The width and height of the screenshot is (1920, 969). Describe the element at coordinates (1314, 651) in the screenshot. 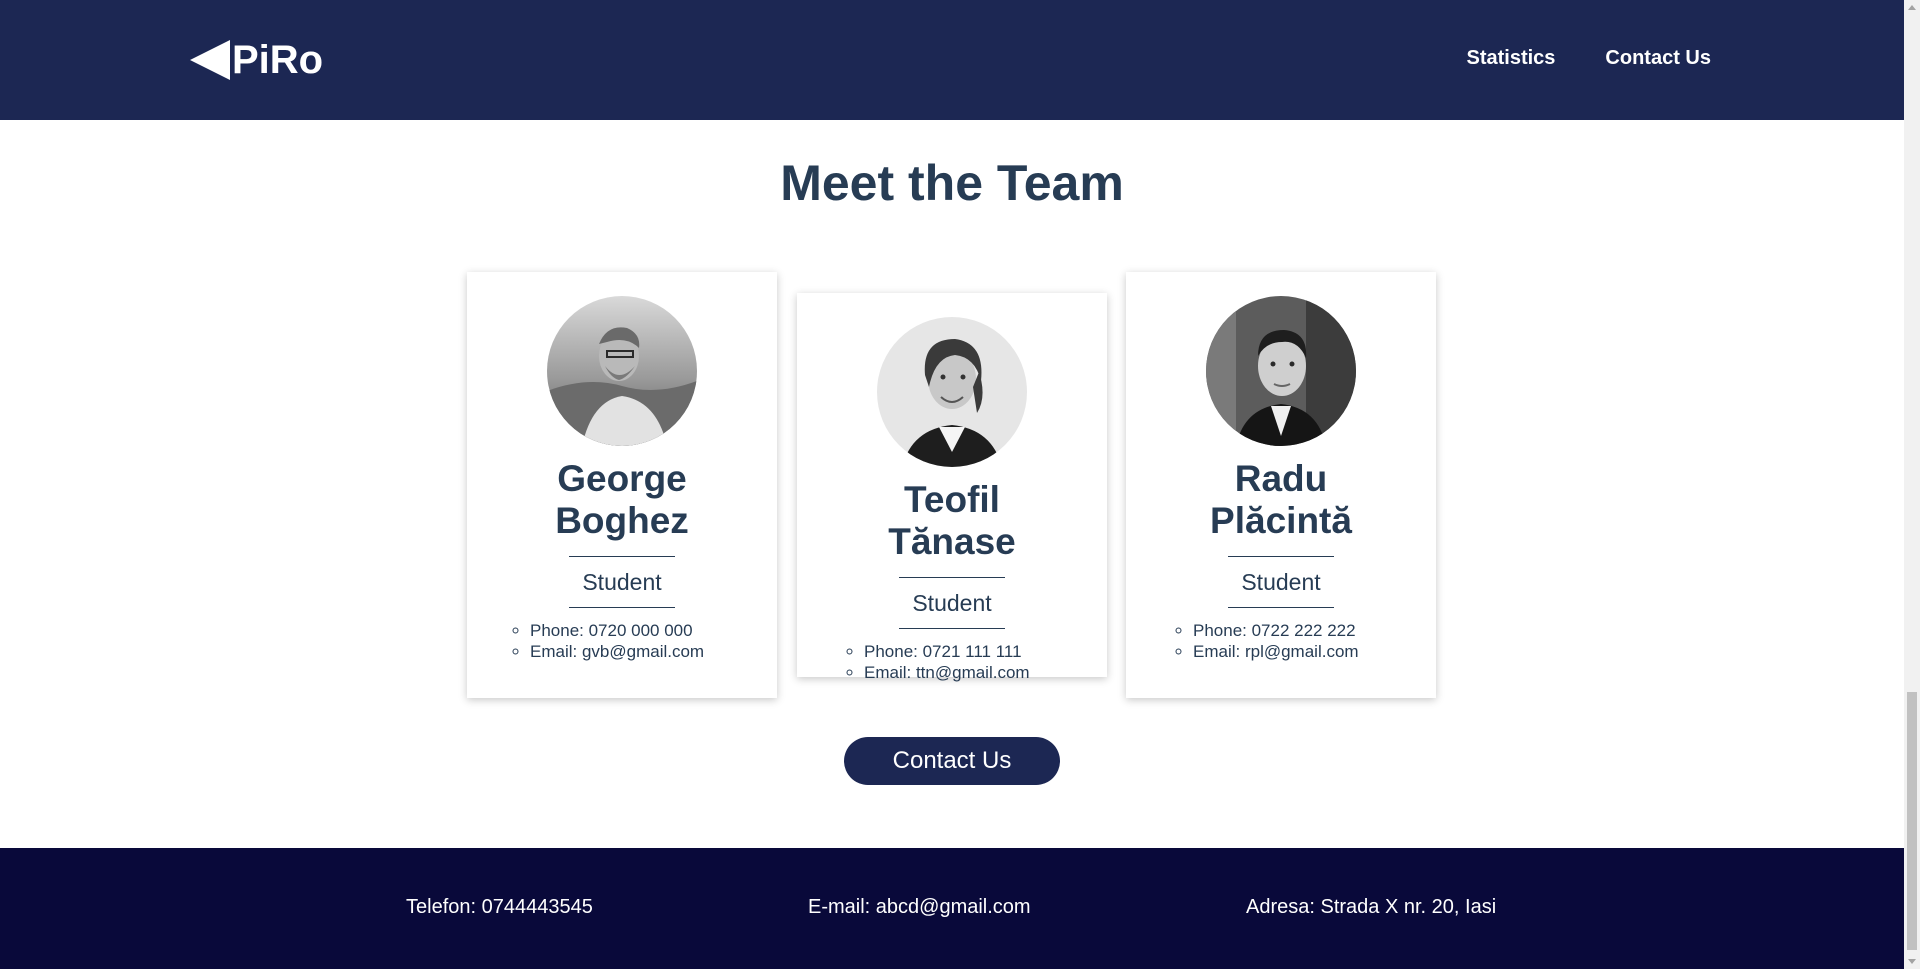

I see `member-email: Email: rpl@gmail.com` at that location.